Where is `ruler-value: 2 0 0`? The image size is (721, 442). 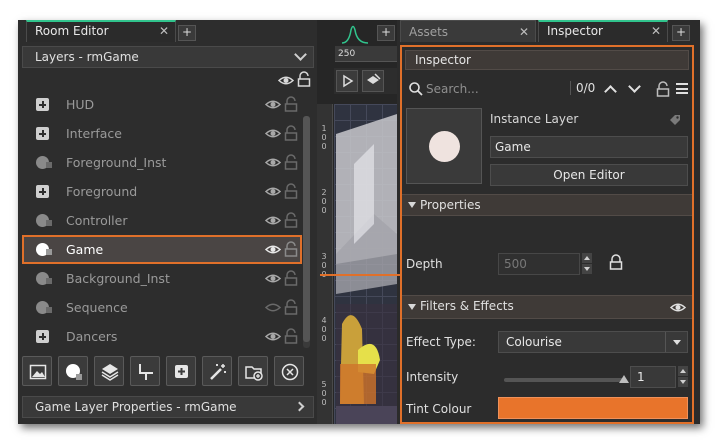 ruler-value: 2 0 0 is located at coordinates (324, 201).